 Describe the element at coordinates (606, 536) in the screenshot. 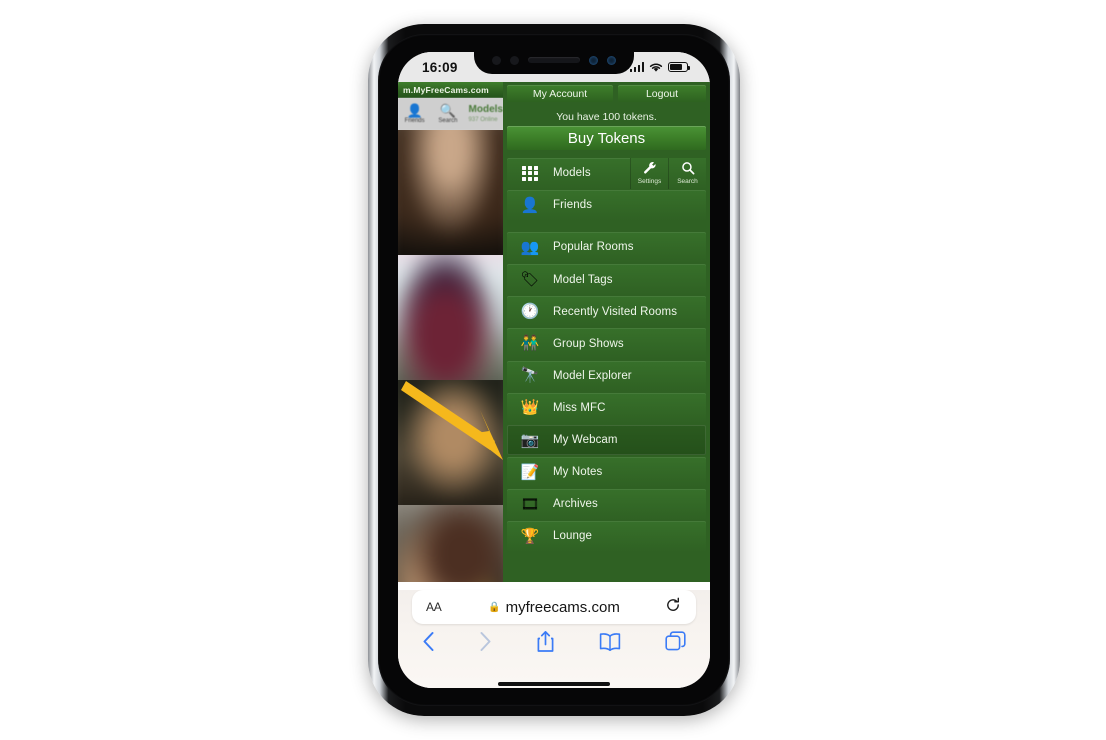

I see `menu-item-lounge: 🏆 Lounge` at that location.